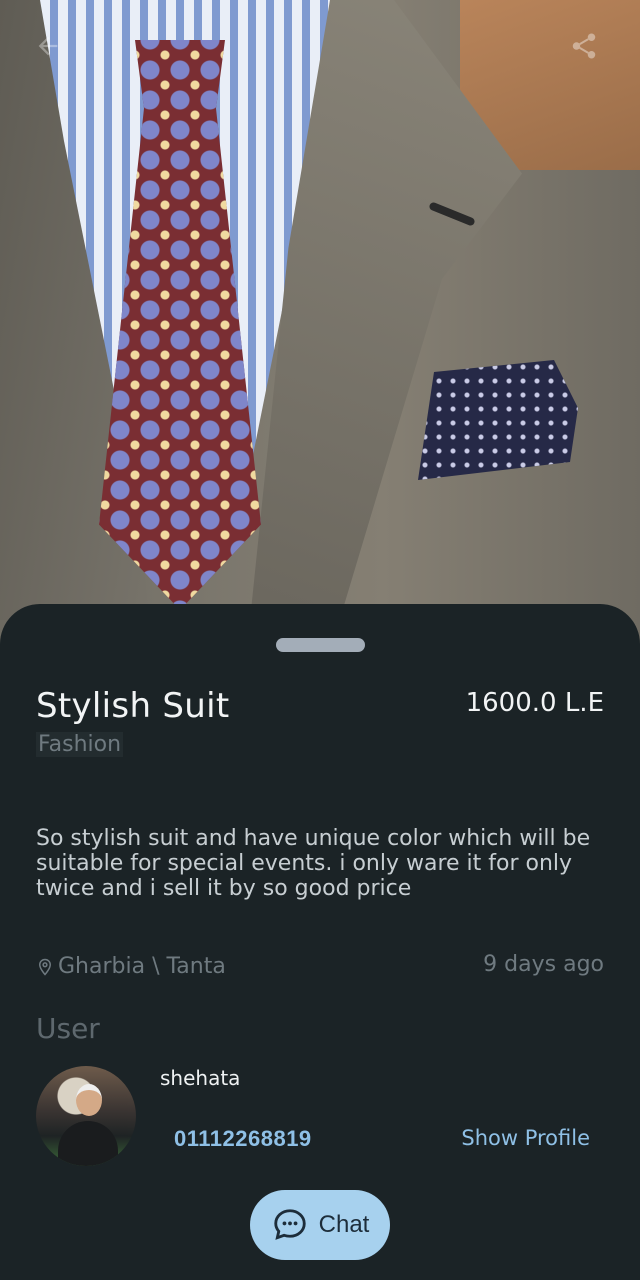 The height and width of the screenshot is (1280, 640). I want to click on back-arrow-icon, so click(48, 46).